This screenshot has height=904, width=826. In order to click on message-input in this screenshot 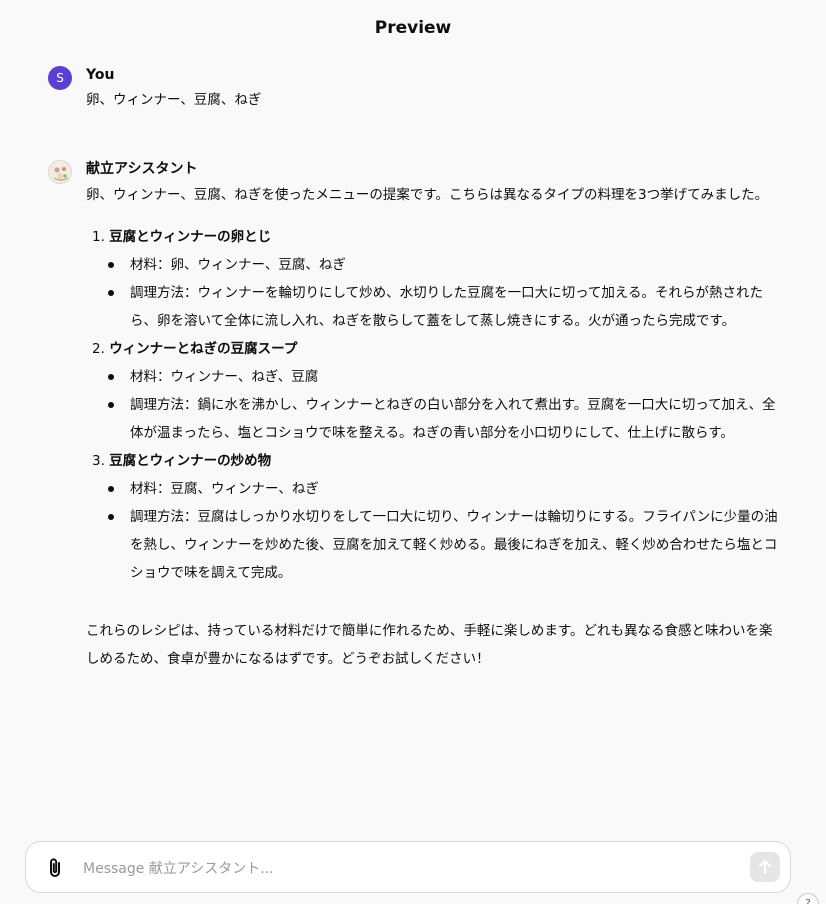, I will do `click(383, 869)`.